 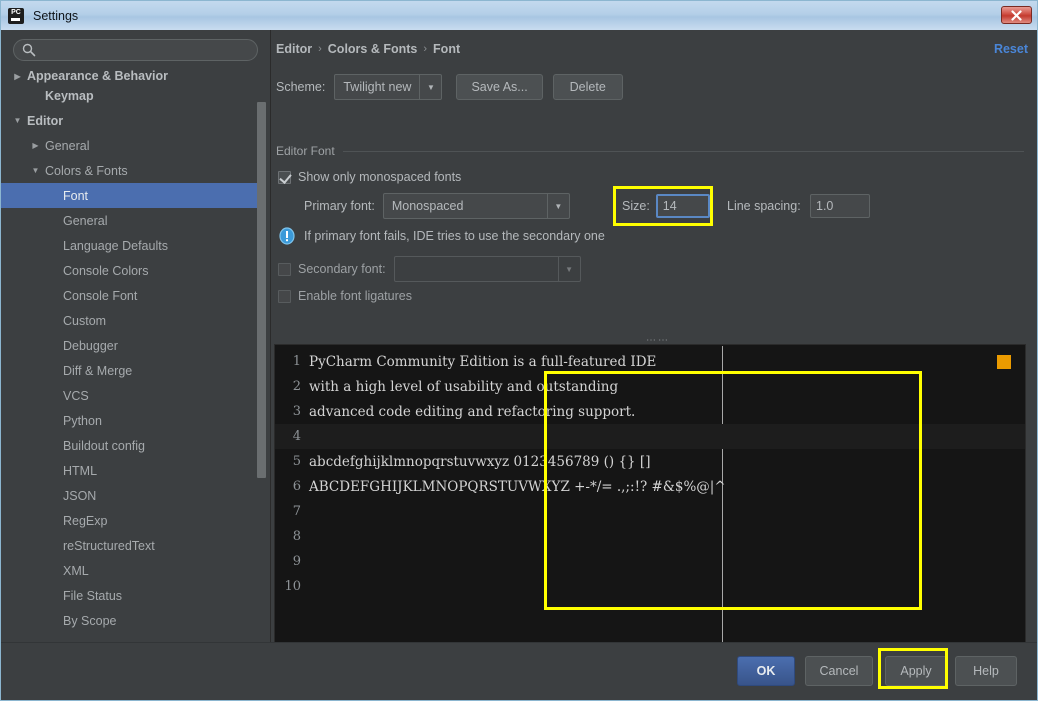 I want to click on sidebar-item-file-status: File Status, so click(x=132, y=595).